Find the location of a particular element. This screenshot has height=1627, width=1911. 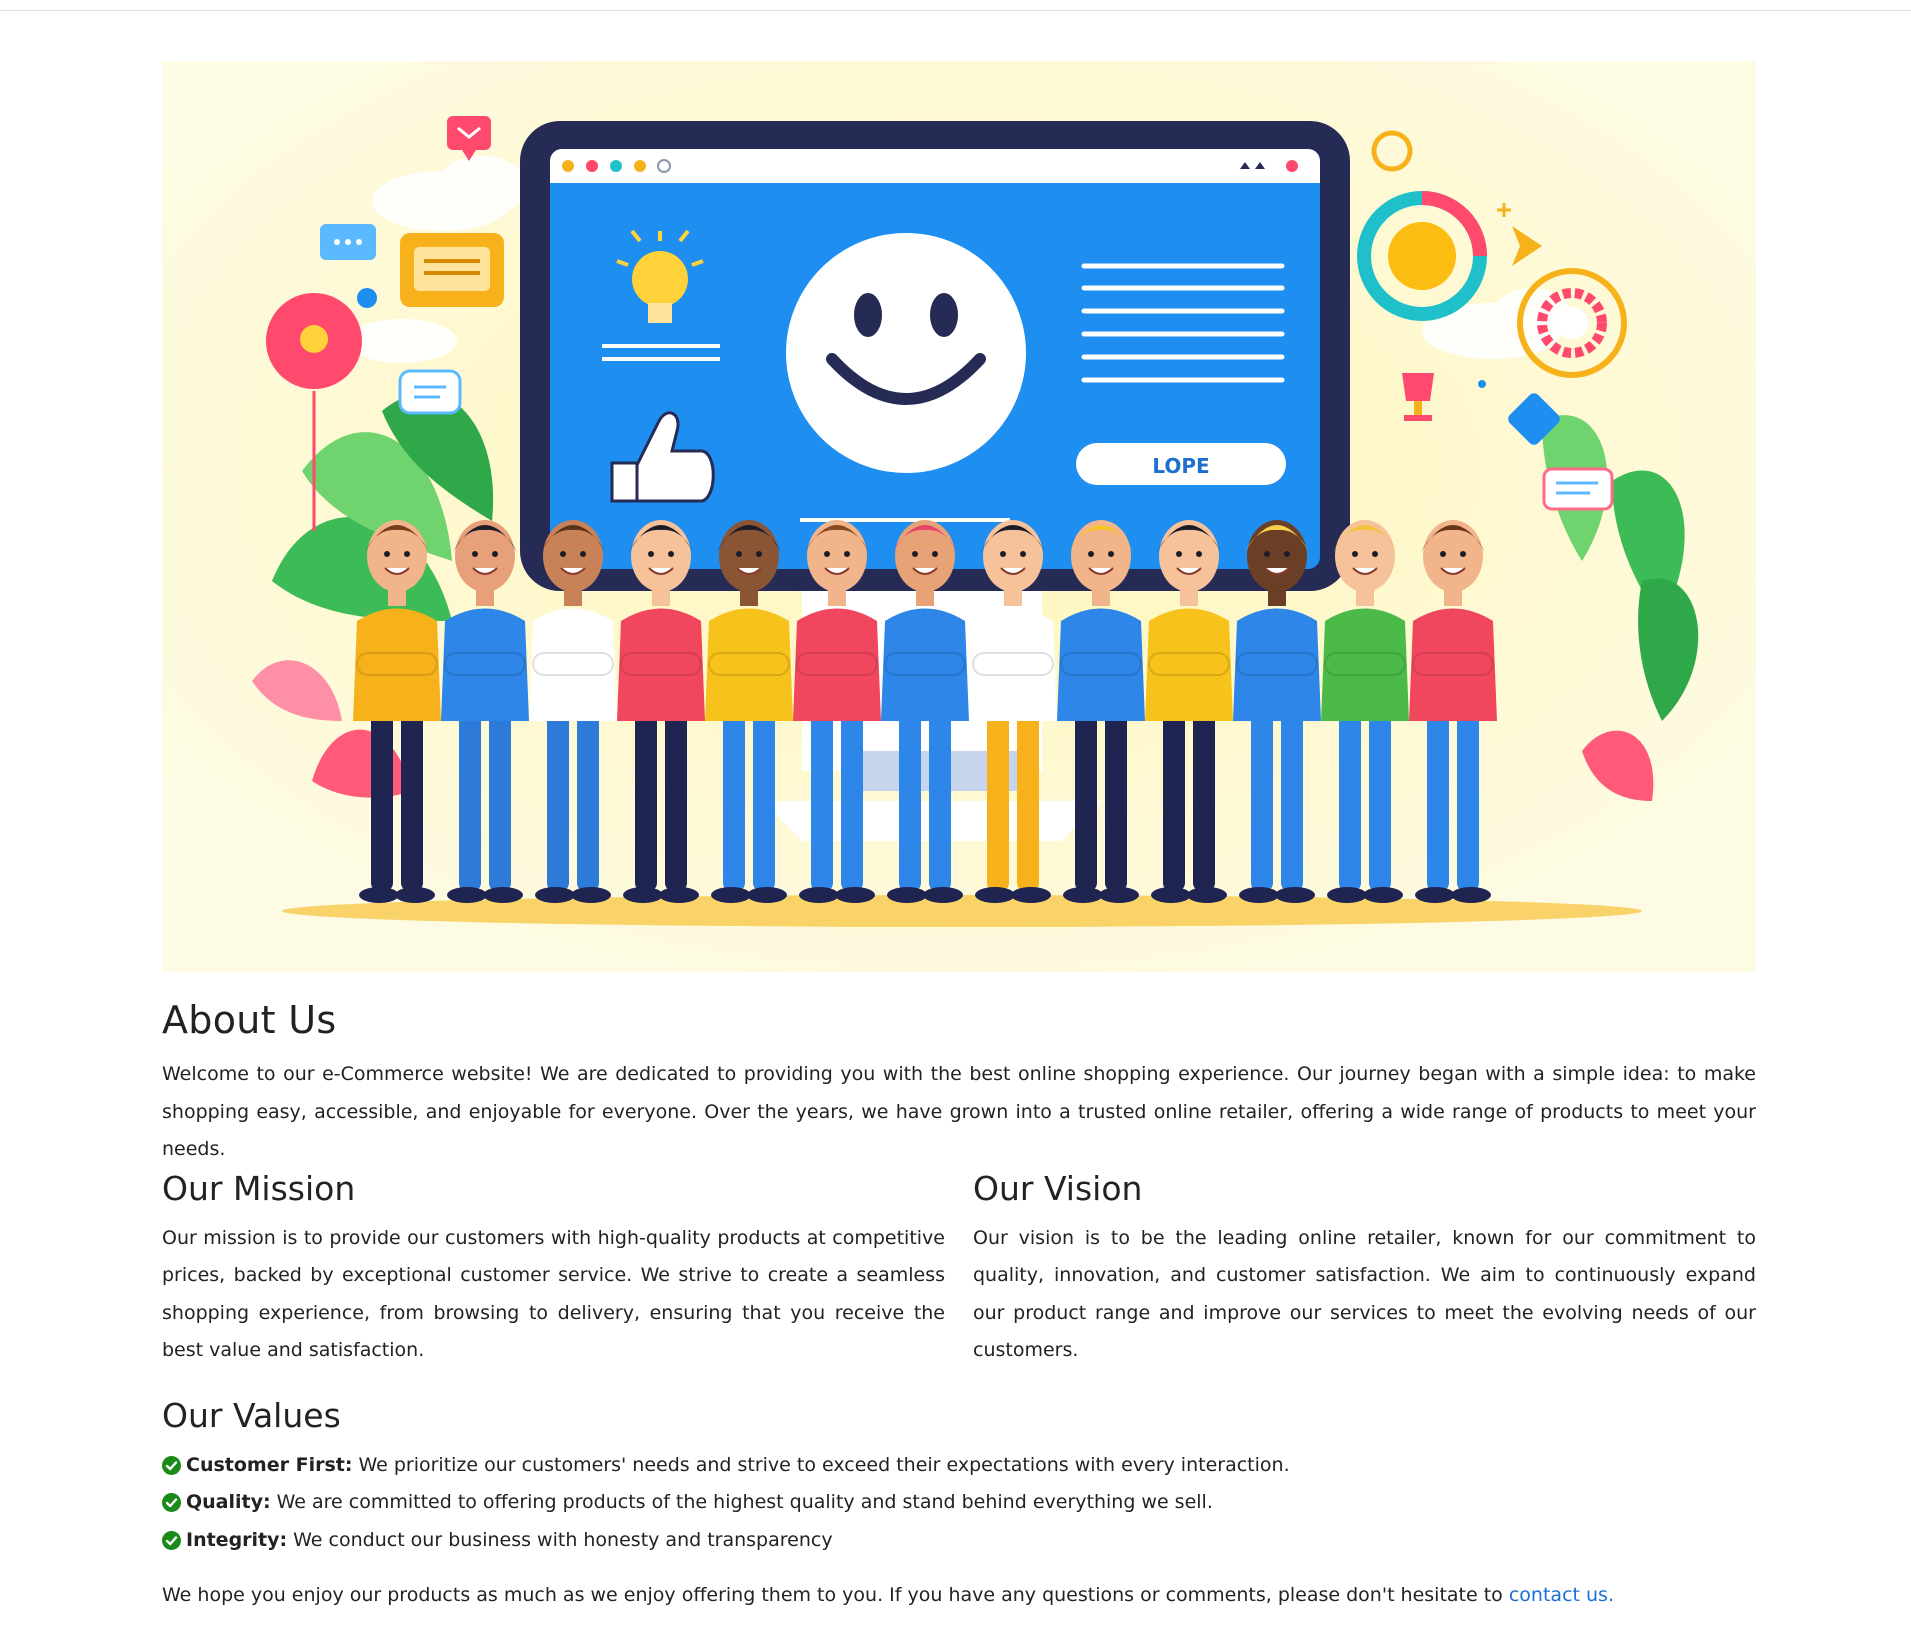

top-divider is located at coordinates (955, 10).